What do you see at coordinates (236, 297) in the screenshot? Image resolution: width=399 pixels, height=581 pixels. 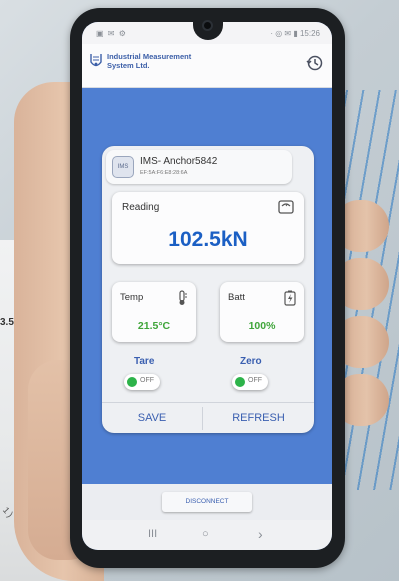 I see `battery-label: Batt` at bounding box center [236, 297].